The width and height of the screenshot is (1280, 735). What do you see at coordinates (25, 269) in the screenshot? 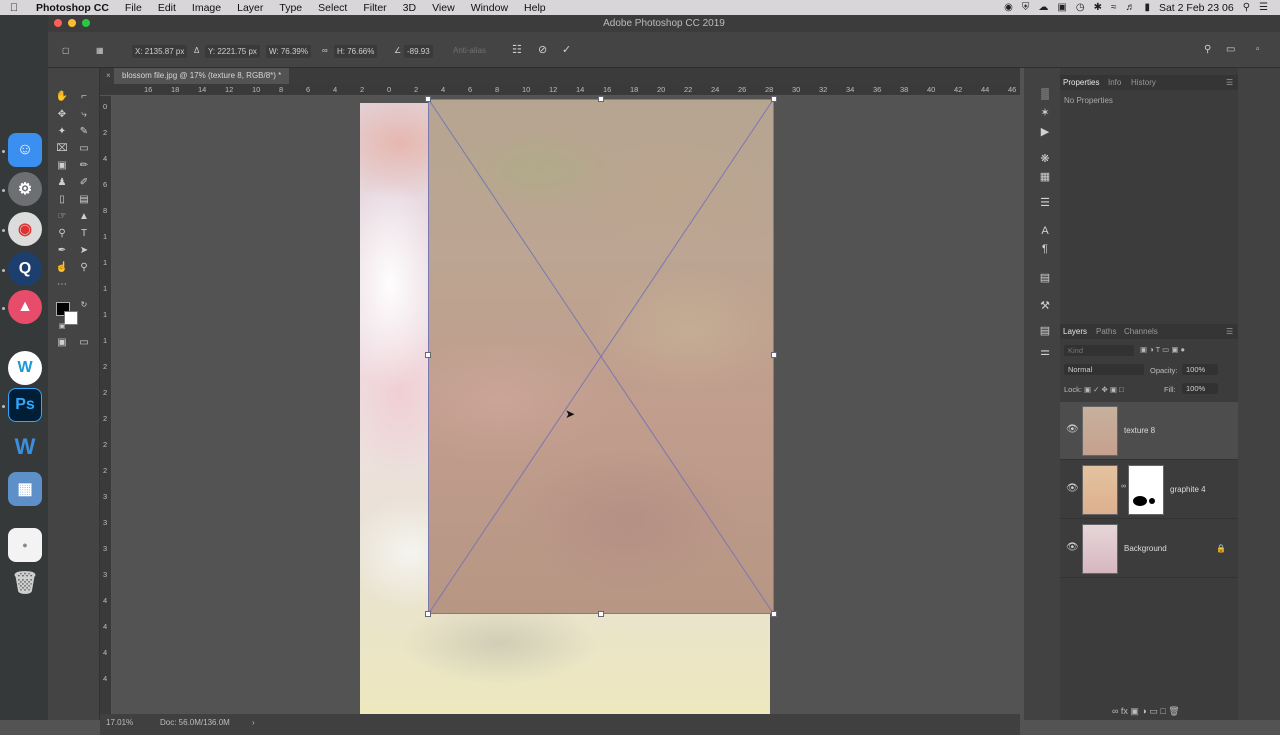
I see `quicktime-icon: Q` at bounding box center [25, 269].